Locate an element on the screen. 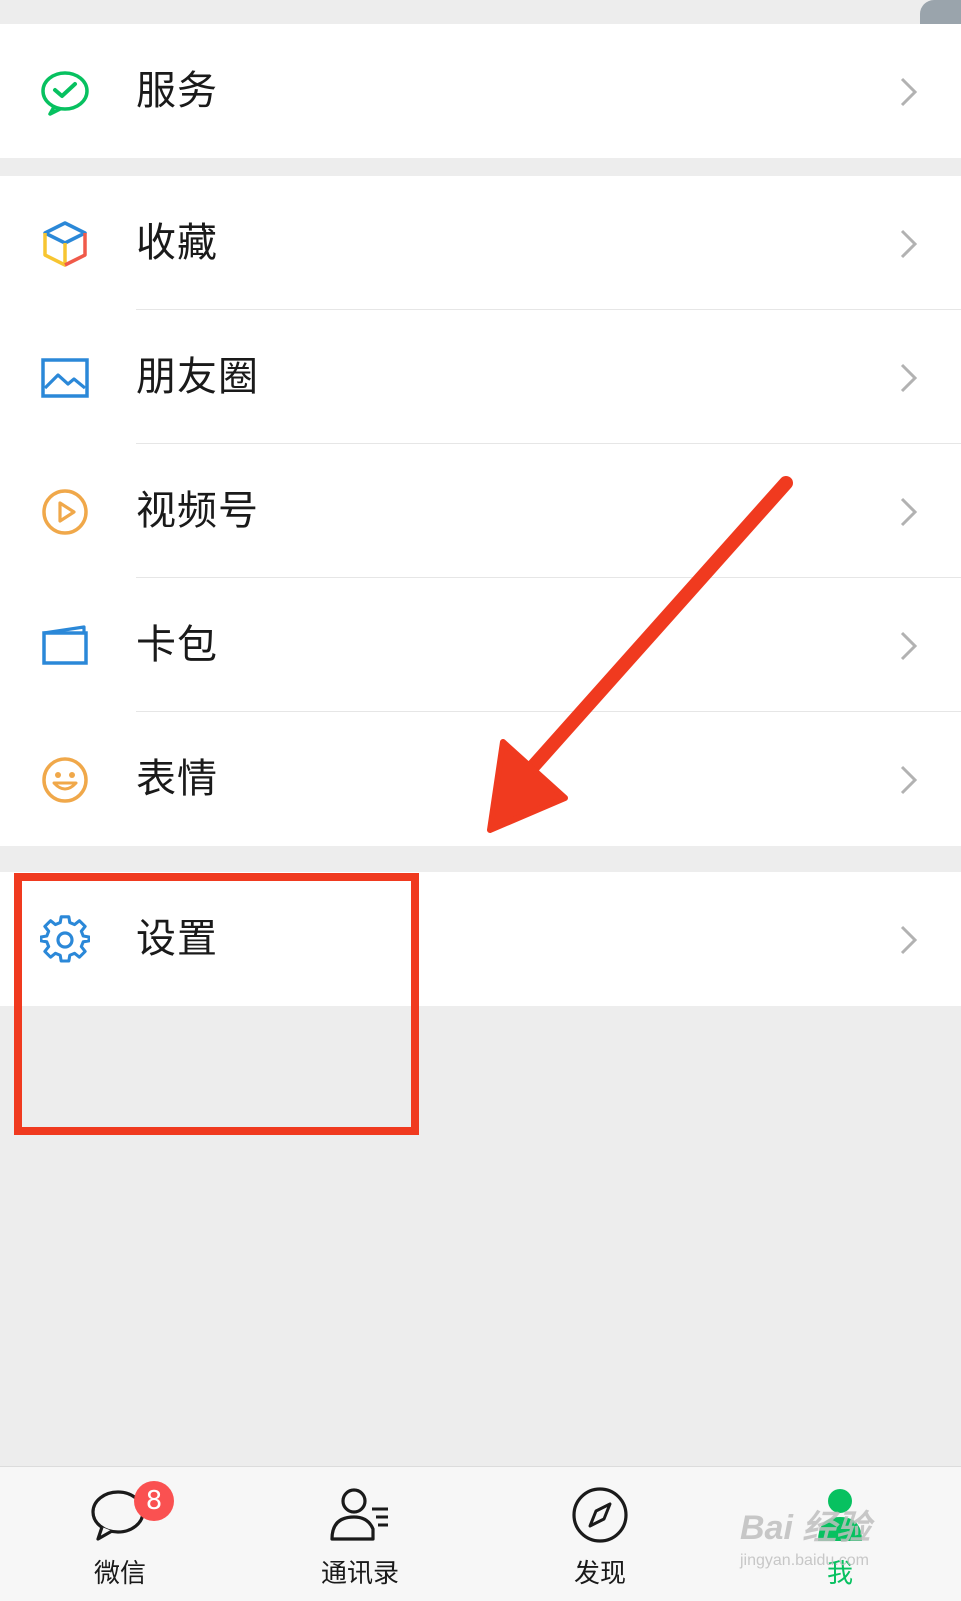  menu-item-label: 表情 is located at coordinates (177, 779).